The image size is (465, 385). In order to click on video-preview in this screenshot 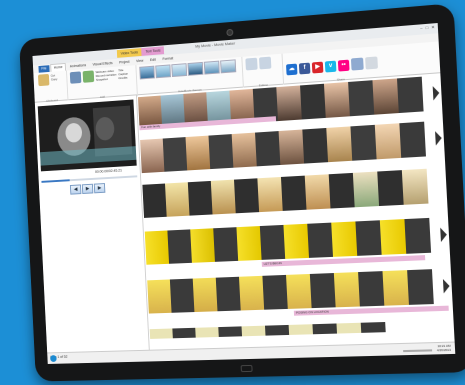, I will do `click(87, 135)`.